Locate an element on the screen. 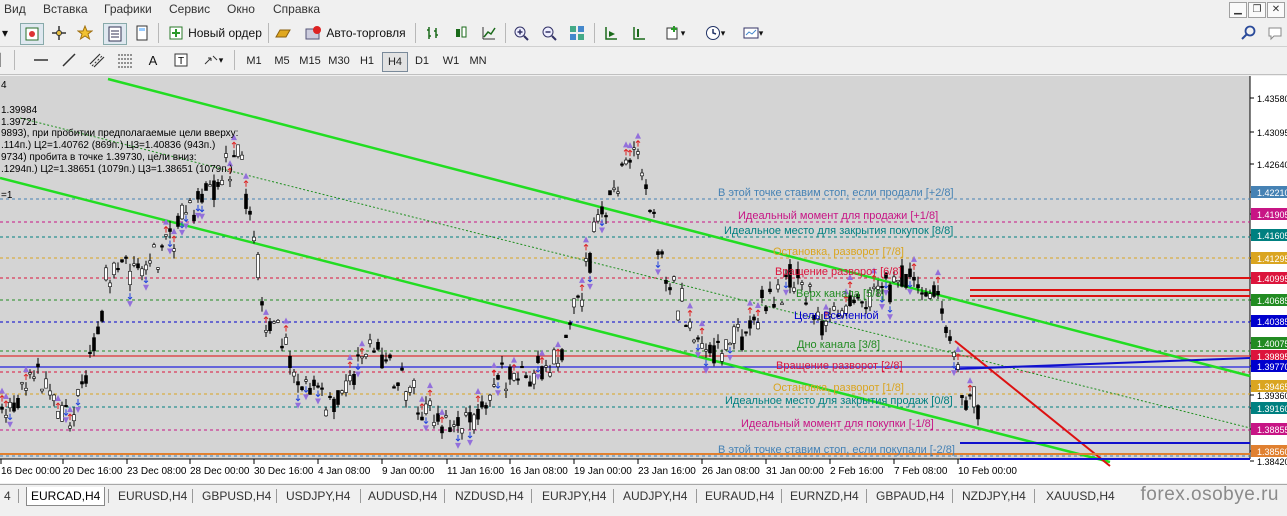  candlestick-icon is located at coordinates (461, 33).